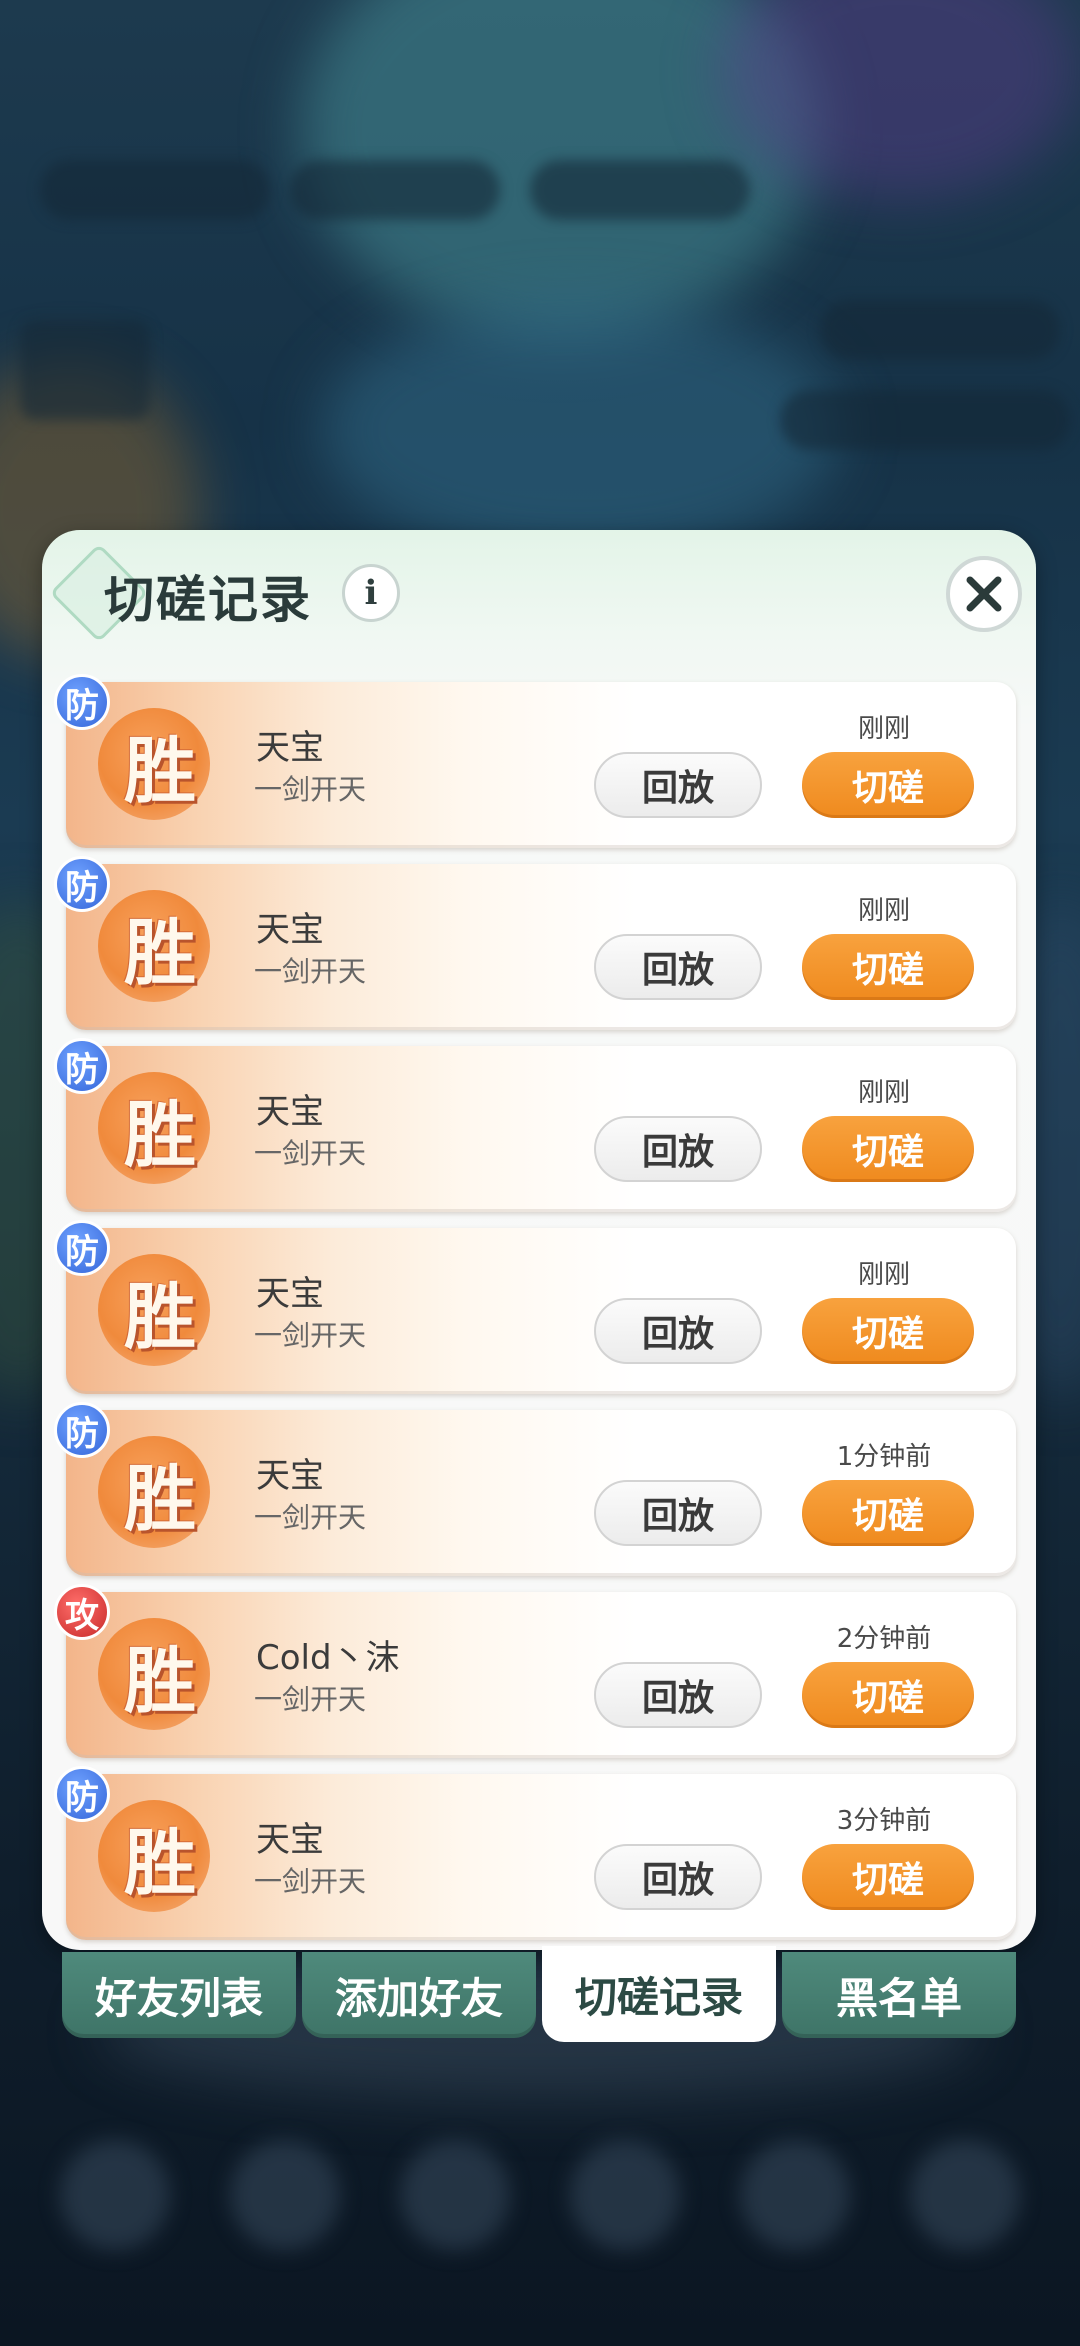  I want to click on role-badge: 攻, so click(82, 1612).